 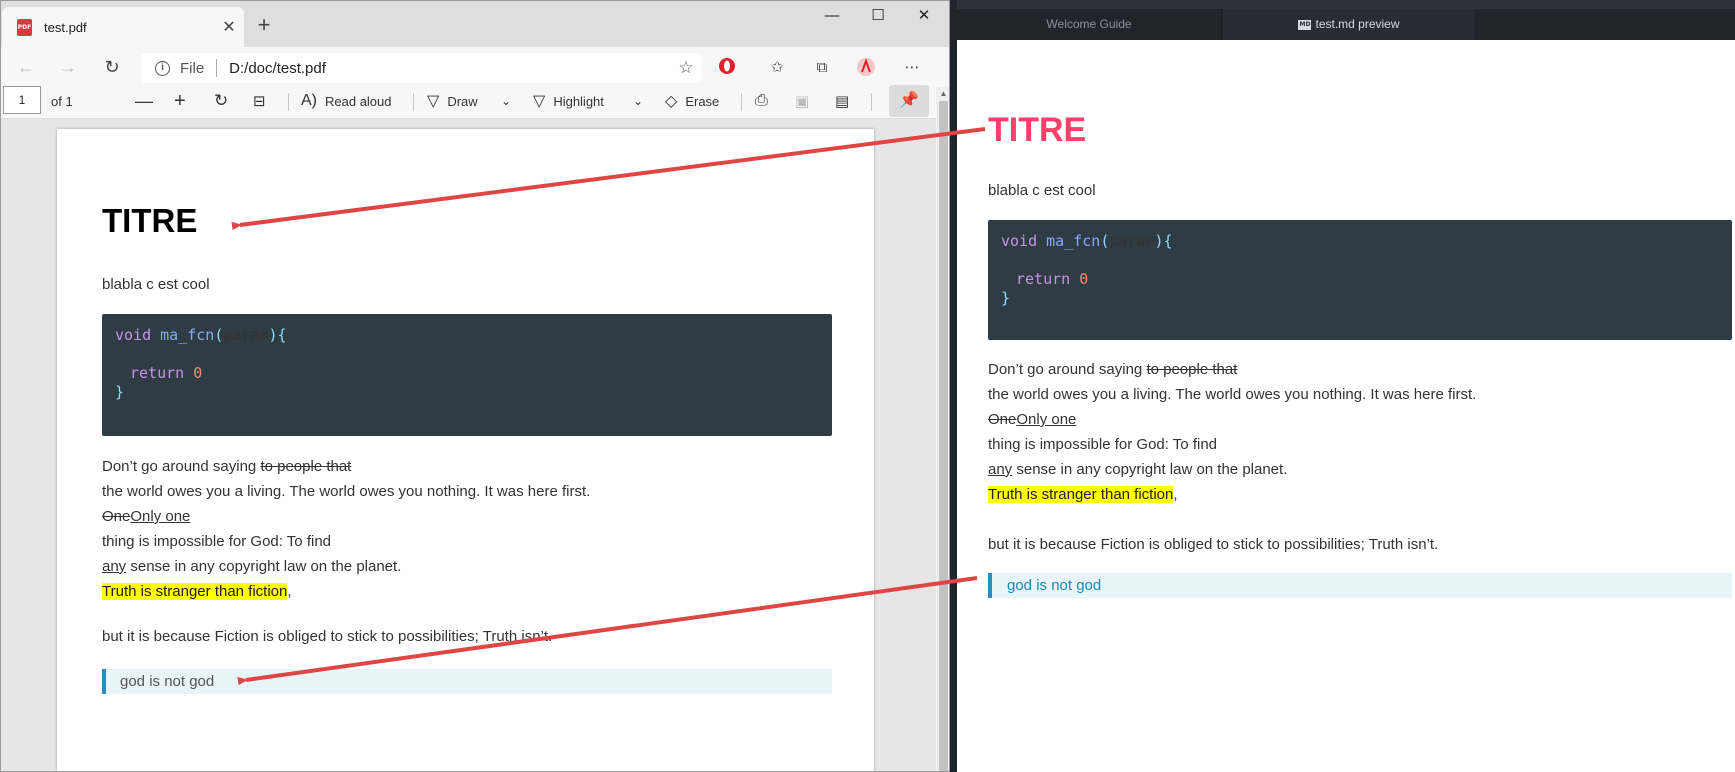 What do you see at coordinates (264, 25) in the screenshot?
I see `new-tab-button: +` at bounding box center [264, 25].